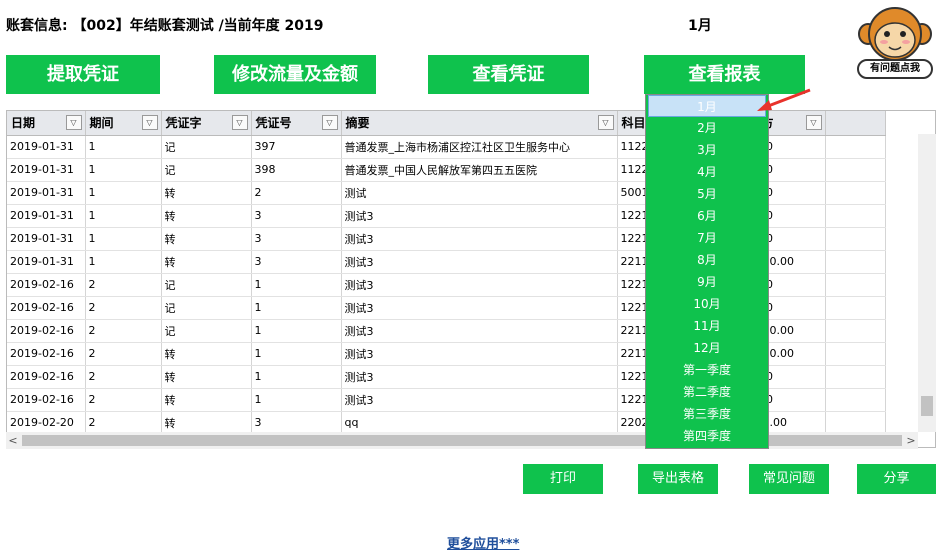  I want to click on report-menu-item: 9月, so click(707, 282).